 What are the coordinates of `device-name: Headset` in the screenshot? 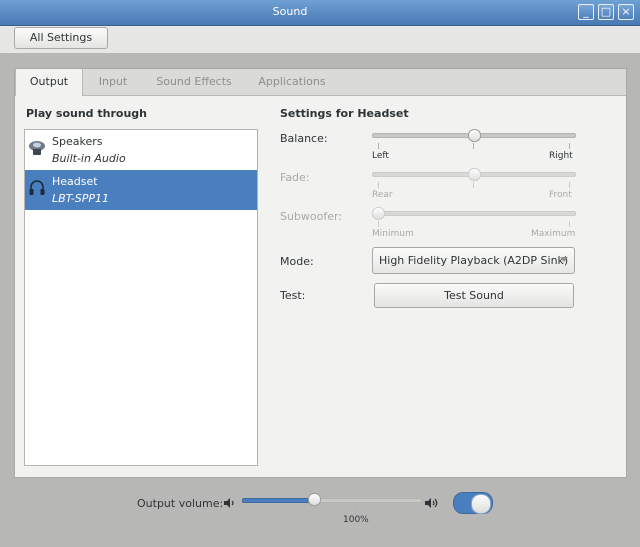 It's located at (75, 181).